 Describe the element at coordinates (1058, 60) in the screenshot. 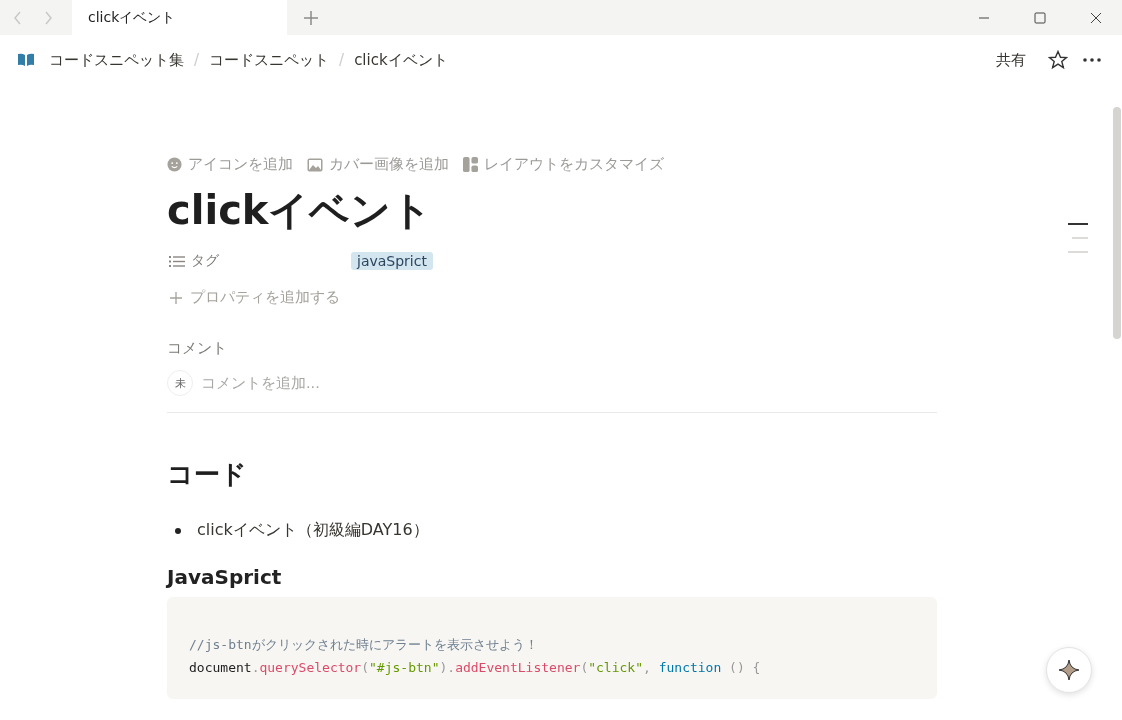

I see `star-icon` at that location.